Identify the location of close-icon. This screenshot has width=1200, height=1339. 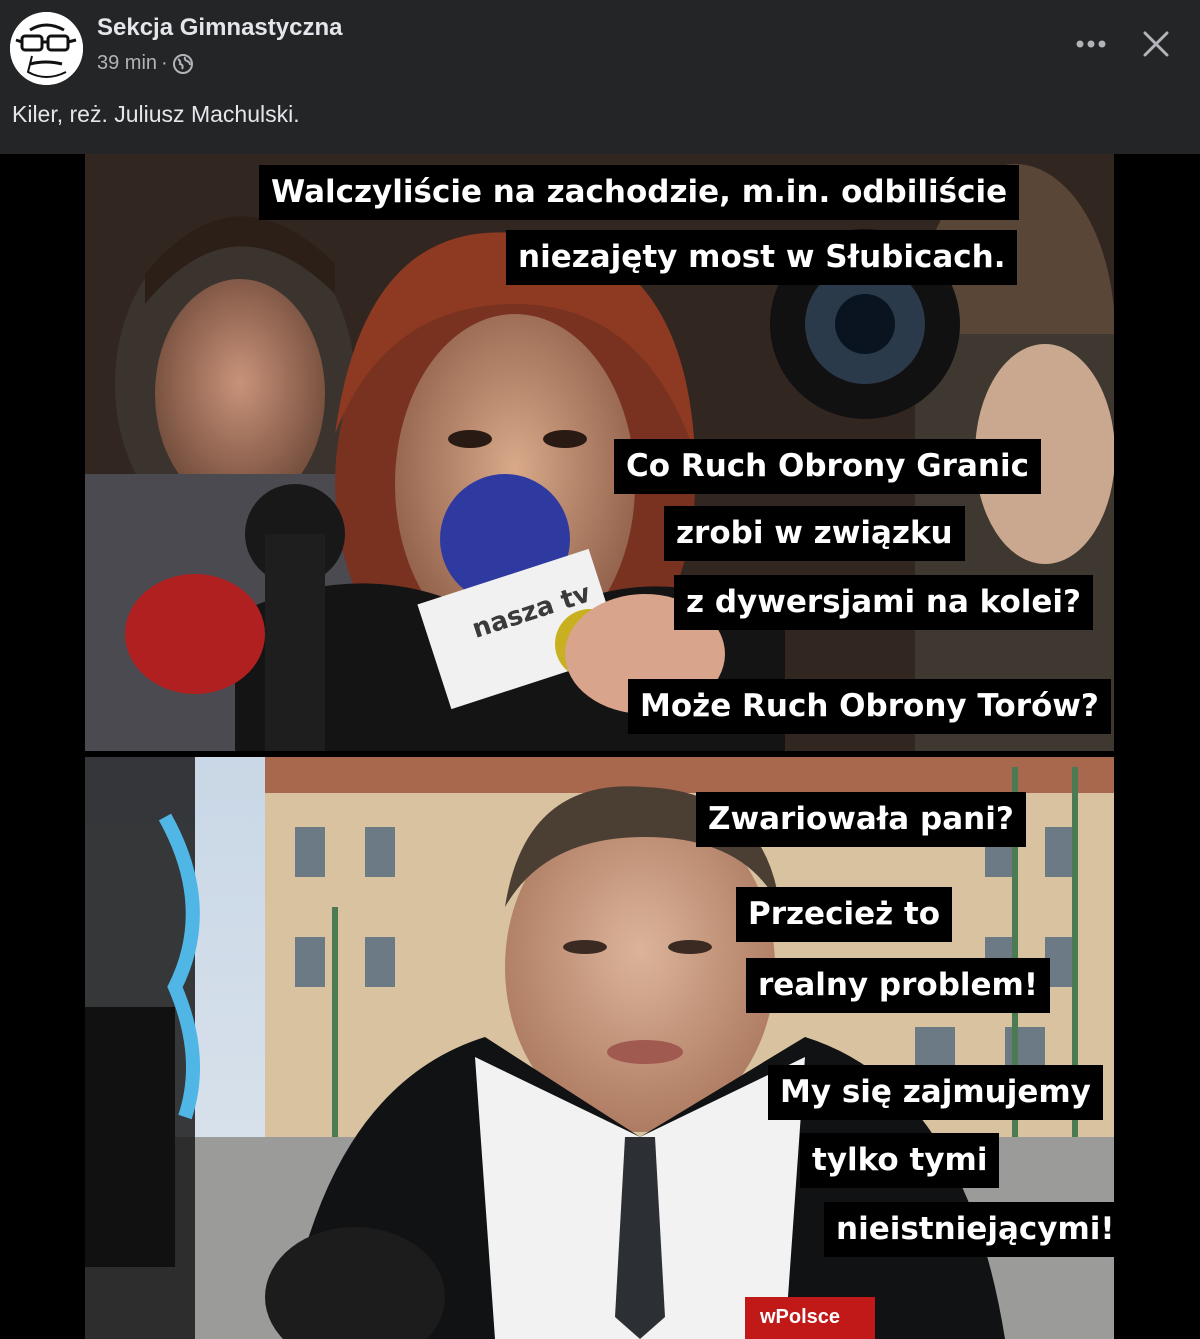
(1156, 44).